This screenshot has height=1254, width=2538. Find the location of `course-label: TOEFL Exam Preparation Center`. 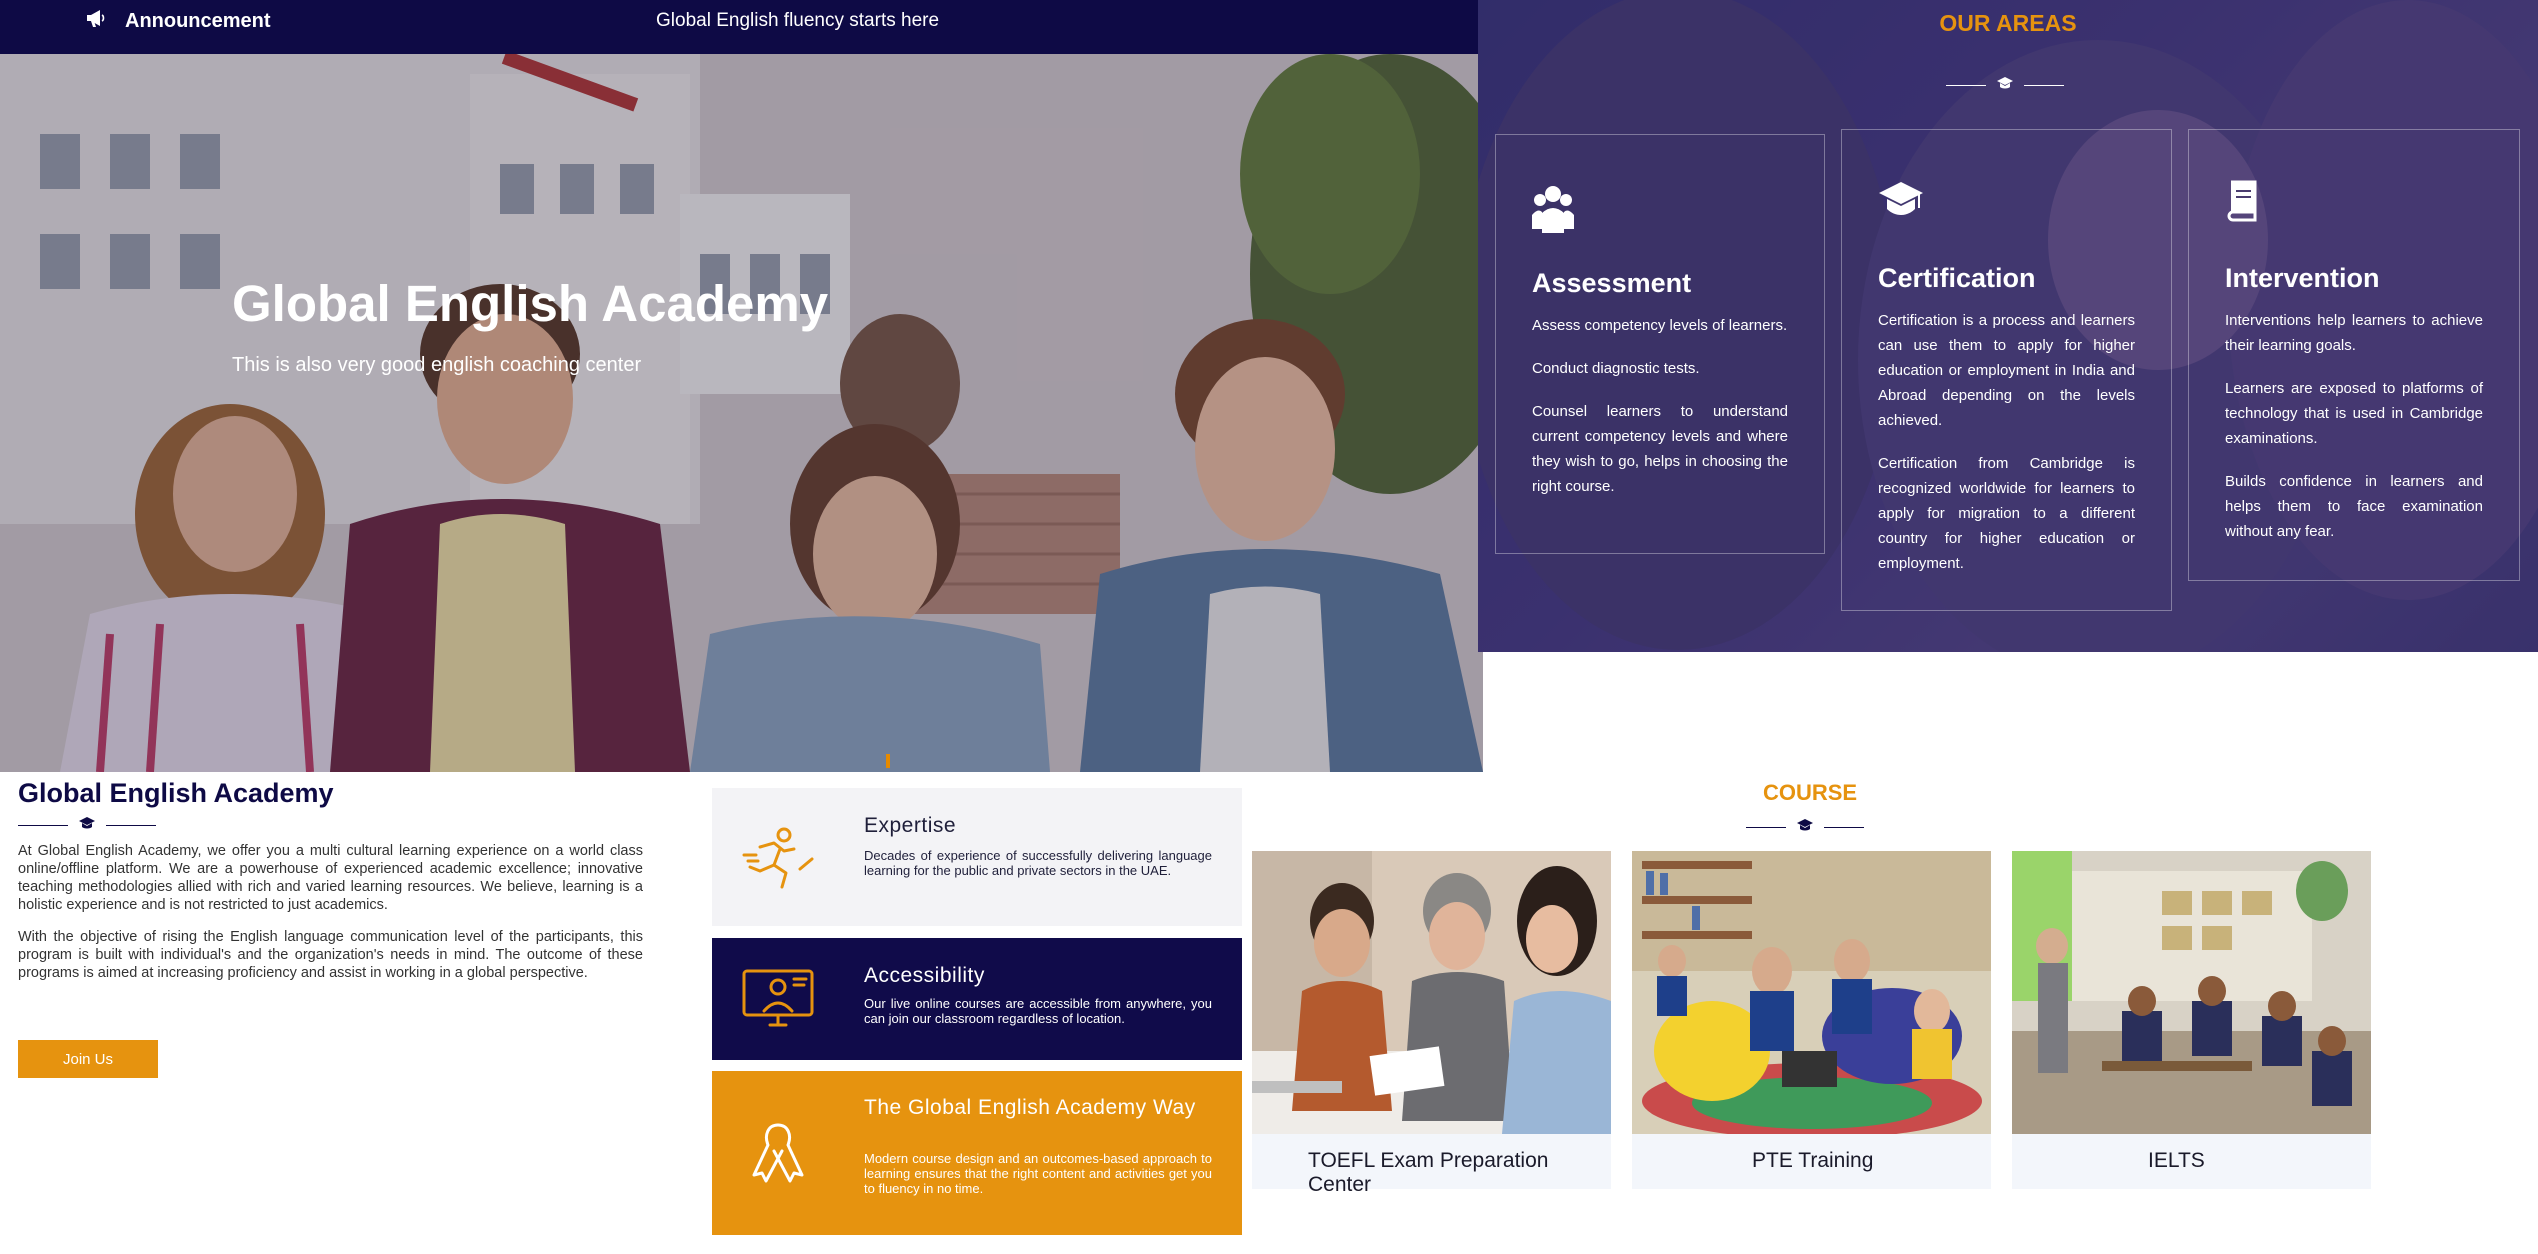

course-label: TOEFL Exam Preparation Center is located at coordinates (1459, 1173).